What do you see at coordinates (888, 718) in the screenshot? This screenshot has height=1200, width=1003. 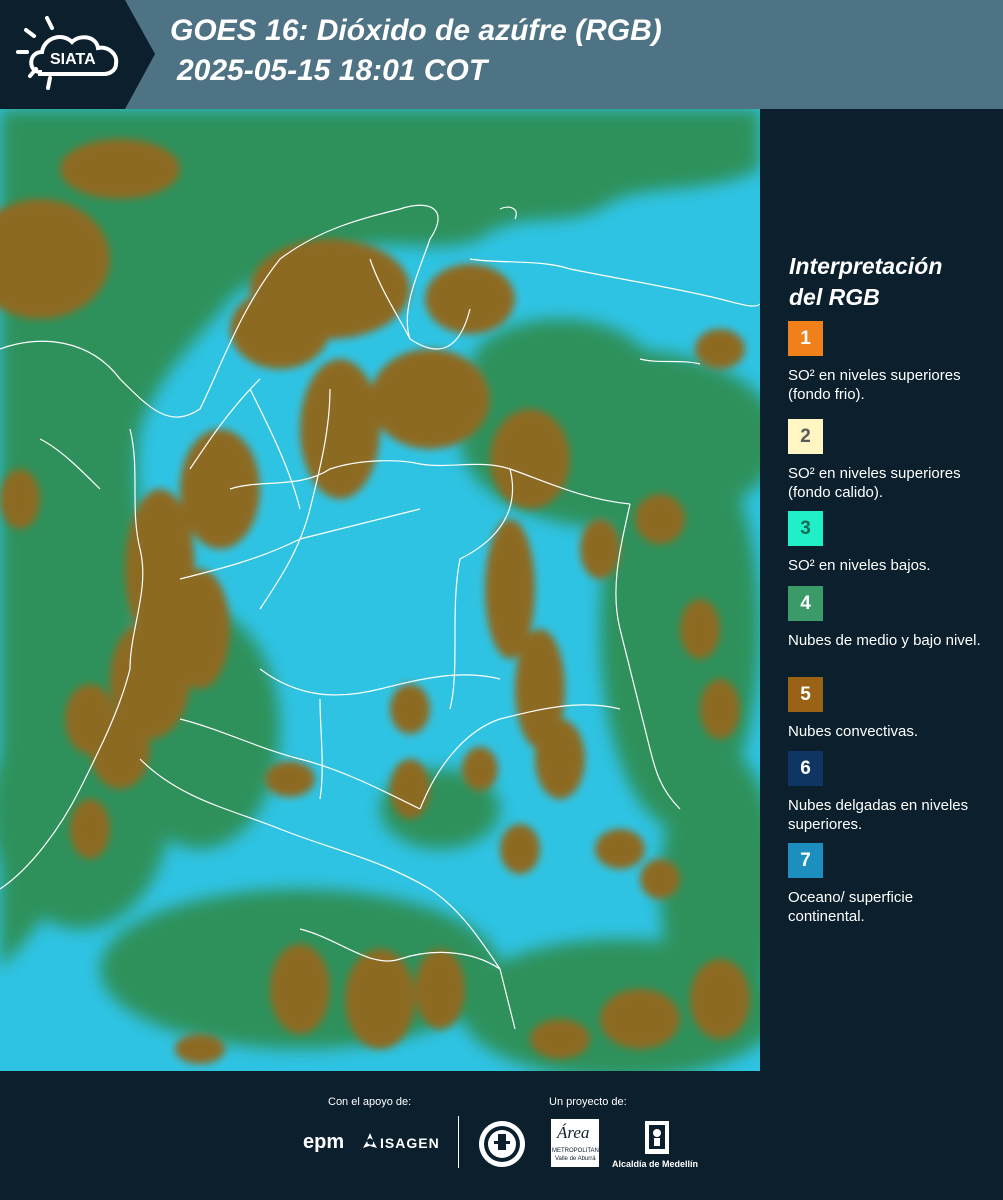 I see `legend-item-5: 5 Nubes convectivas.` at bounding box center [888, 718].